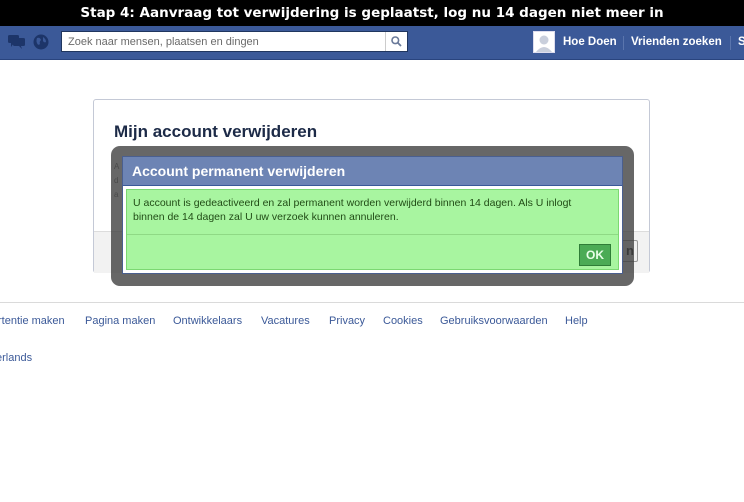 Image resolution: width=744 pixels, height=502 pixels. Describe the element at coordinates (42, 42) in the screenshot. I see `globe-icon` at that location.